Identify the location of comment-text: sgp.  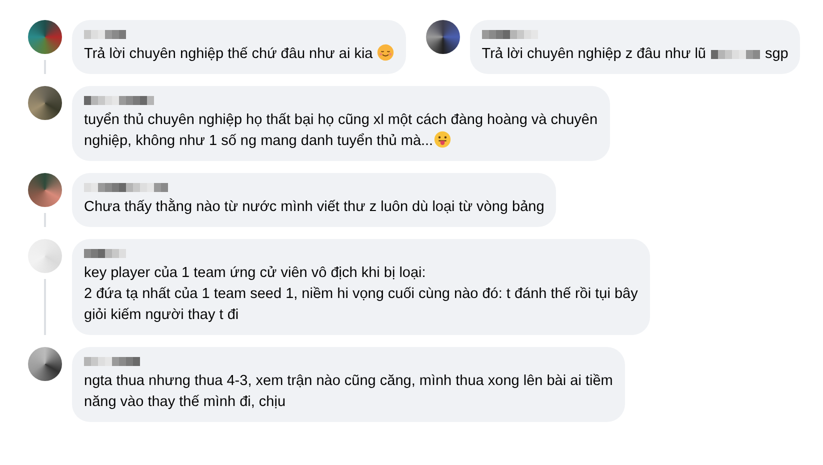
(776, 54).